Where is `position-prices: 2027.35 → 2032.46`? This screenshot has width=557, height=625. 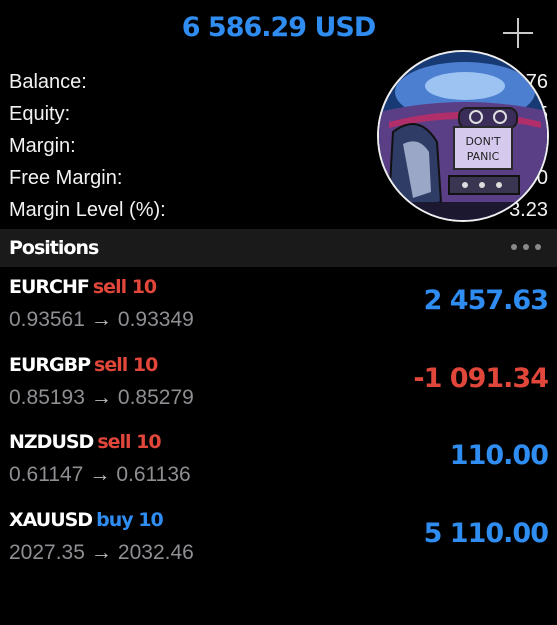
position-prices: 2027.35 → 2032.46 is located at coordinates (101, 553).